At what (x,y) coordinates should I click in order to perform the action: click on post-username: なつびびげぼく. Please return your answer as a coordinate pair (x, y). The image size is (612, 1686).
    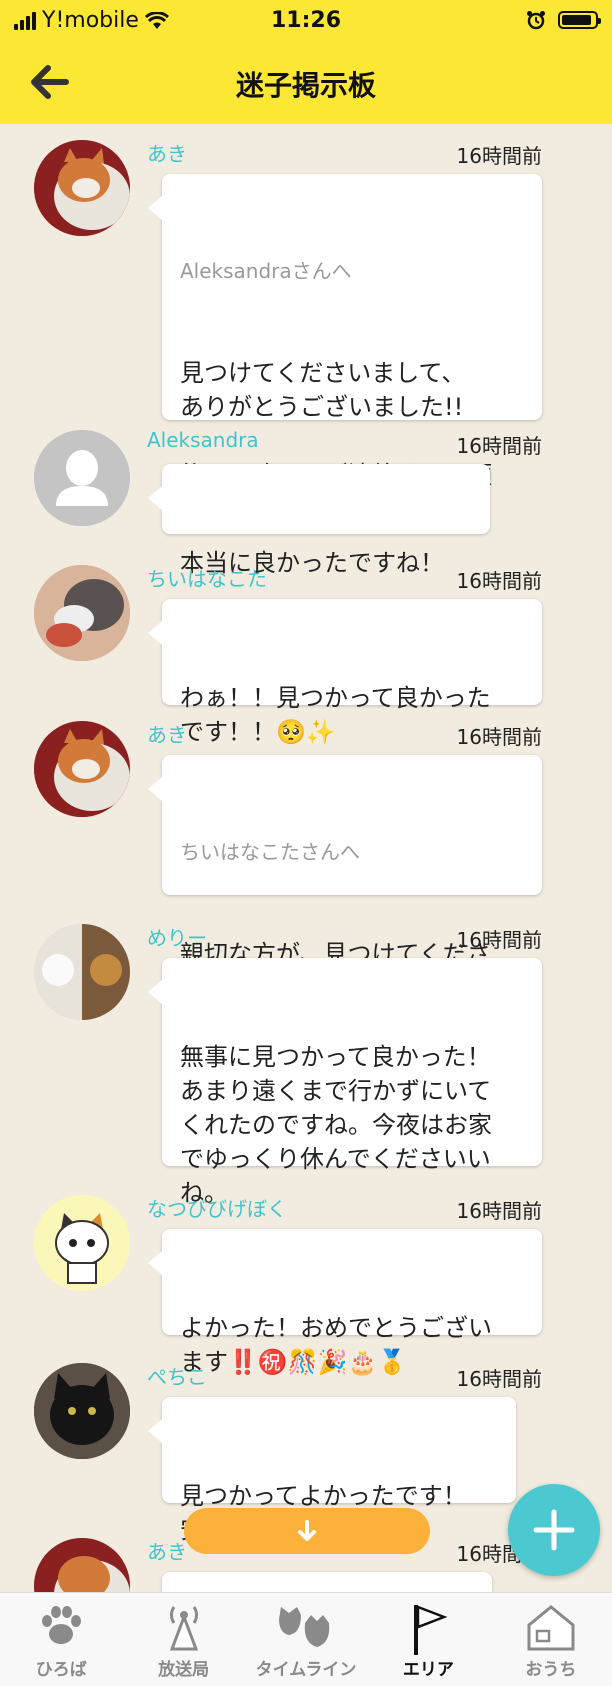
    Looking at the image, I should click on (217, 1207).